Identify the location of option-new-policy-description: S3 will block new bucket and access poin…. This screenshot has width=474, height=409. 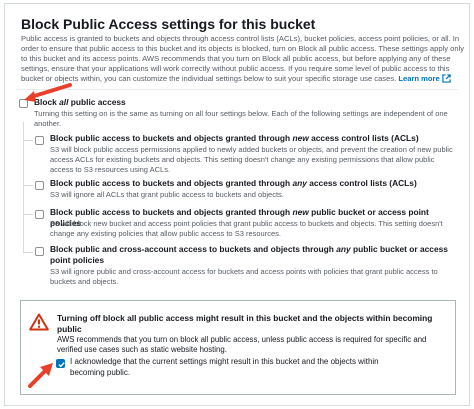
(246, 228).